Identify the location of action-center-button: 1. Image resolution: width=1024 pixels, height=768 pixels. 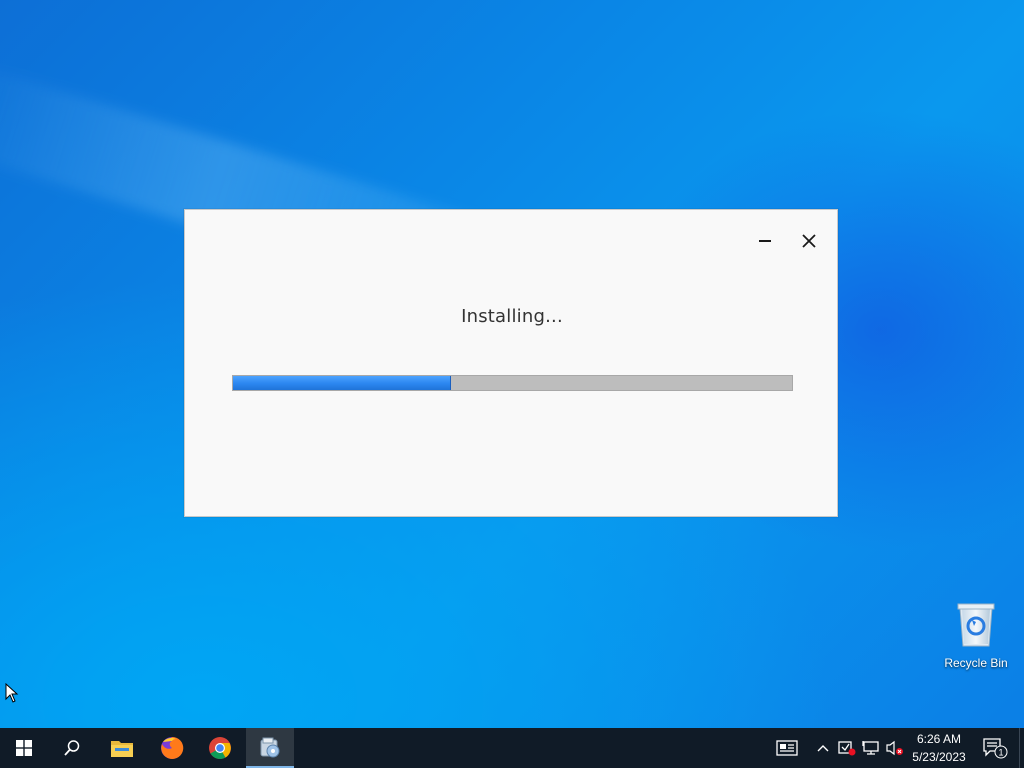
(995, 748).